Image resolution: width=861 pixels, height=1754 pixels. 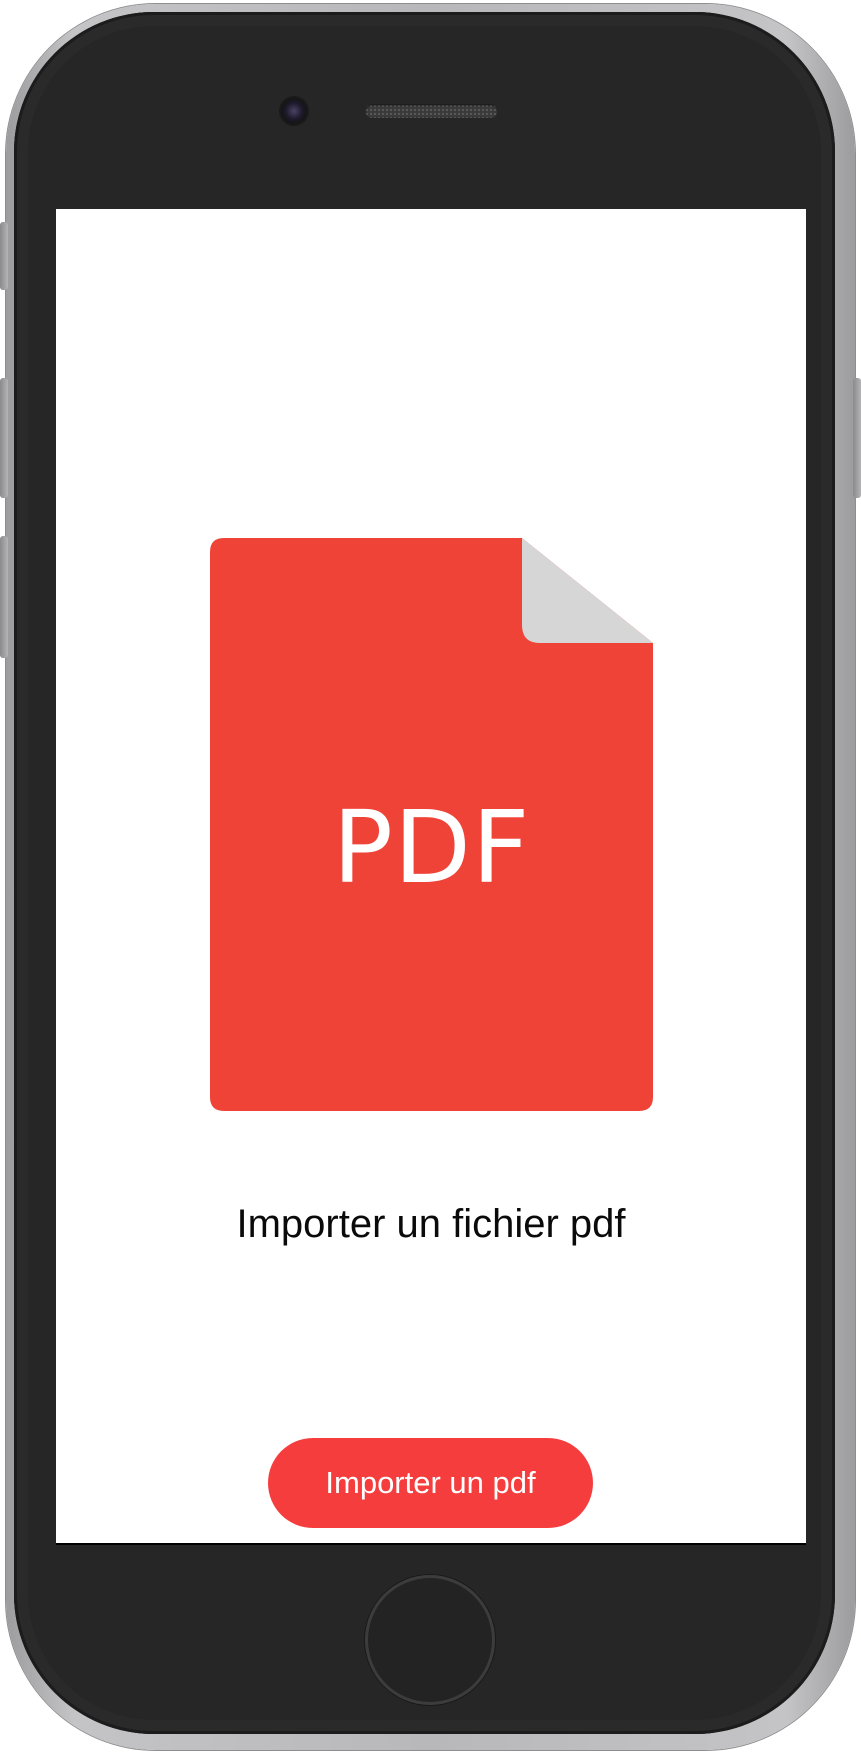 What do you see at coordinates (431, 111) in the screenshot?
I see `earpiece-speaker` at bounding box center [431, 111].